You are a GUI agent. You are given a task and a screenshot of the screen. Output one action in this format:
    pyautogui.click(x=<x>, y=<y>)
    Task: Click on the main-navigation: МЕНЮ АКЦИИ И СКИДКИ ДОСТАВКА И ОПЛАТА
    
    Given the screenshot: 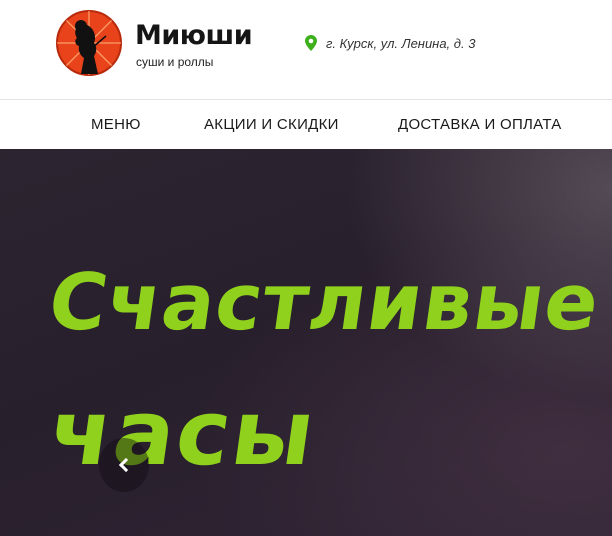 What is the action you would take?
    pyautogui.click(x=306, y=124)
    